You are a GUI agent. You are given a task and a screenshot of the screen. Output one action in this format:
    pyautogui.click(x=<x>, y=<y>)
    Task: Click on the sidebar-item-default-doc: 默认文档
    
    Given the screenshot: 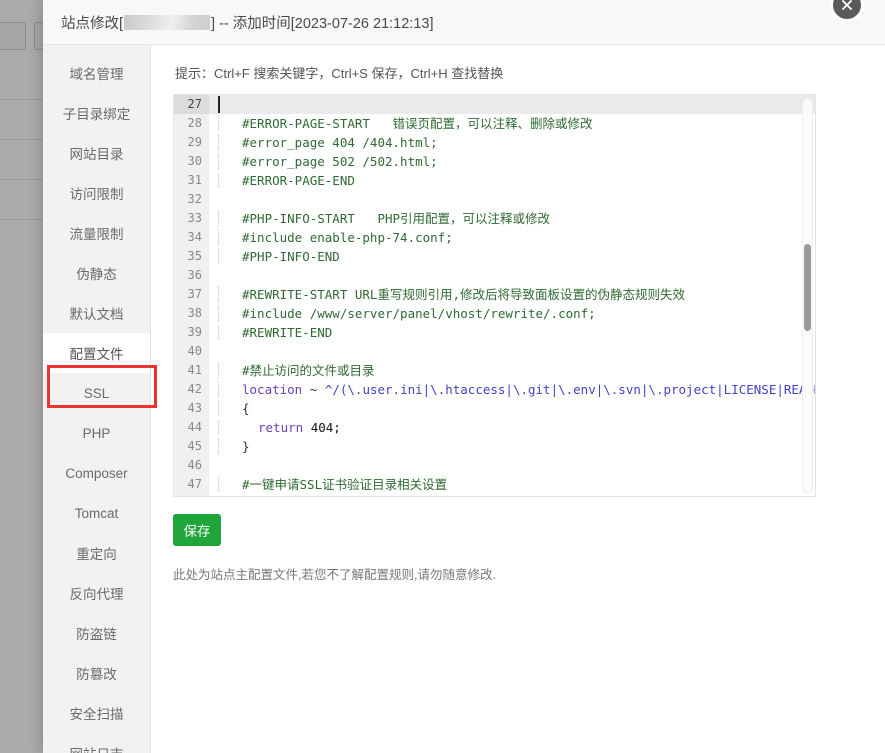 What is the action you would take?
    pyautogui.click(x=96, y=313)
    